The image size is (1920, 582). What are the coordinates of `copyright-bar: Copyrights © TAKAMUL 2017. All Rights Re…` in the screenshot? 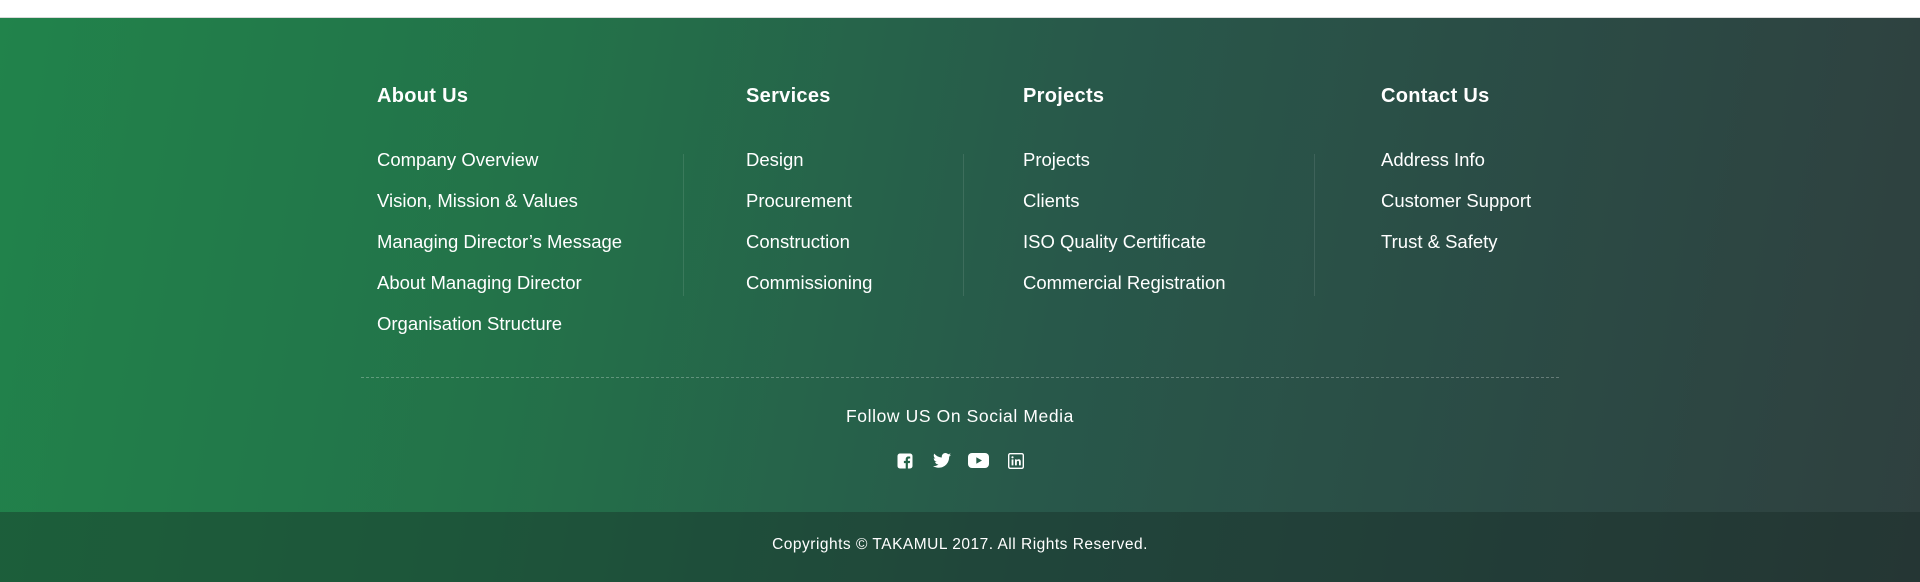 It's located at (960, 547).